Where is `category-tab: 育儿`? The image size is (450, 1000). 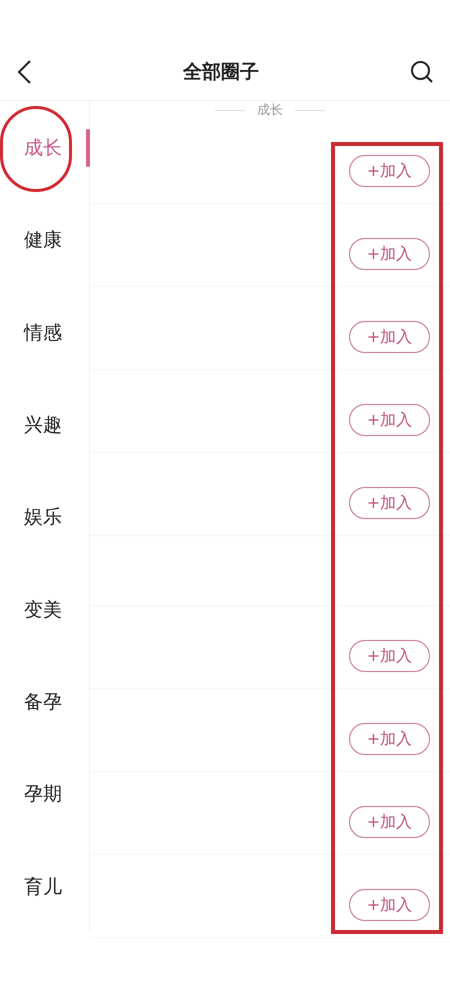 category-tab: 育儿 is located at coordinates (43, 887).